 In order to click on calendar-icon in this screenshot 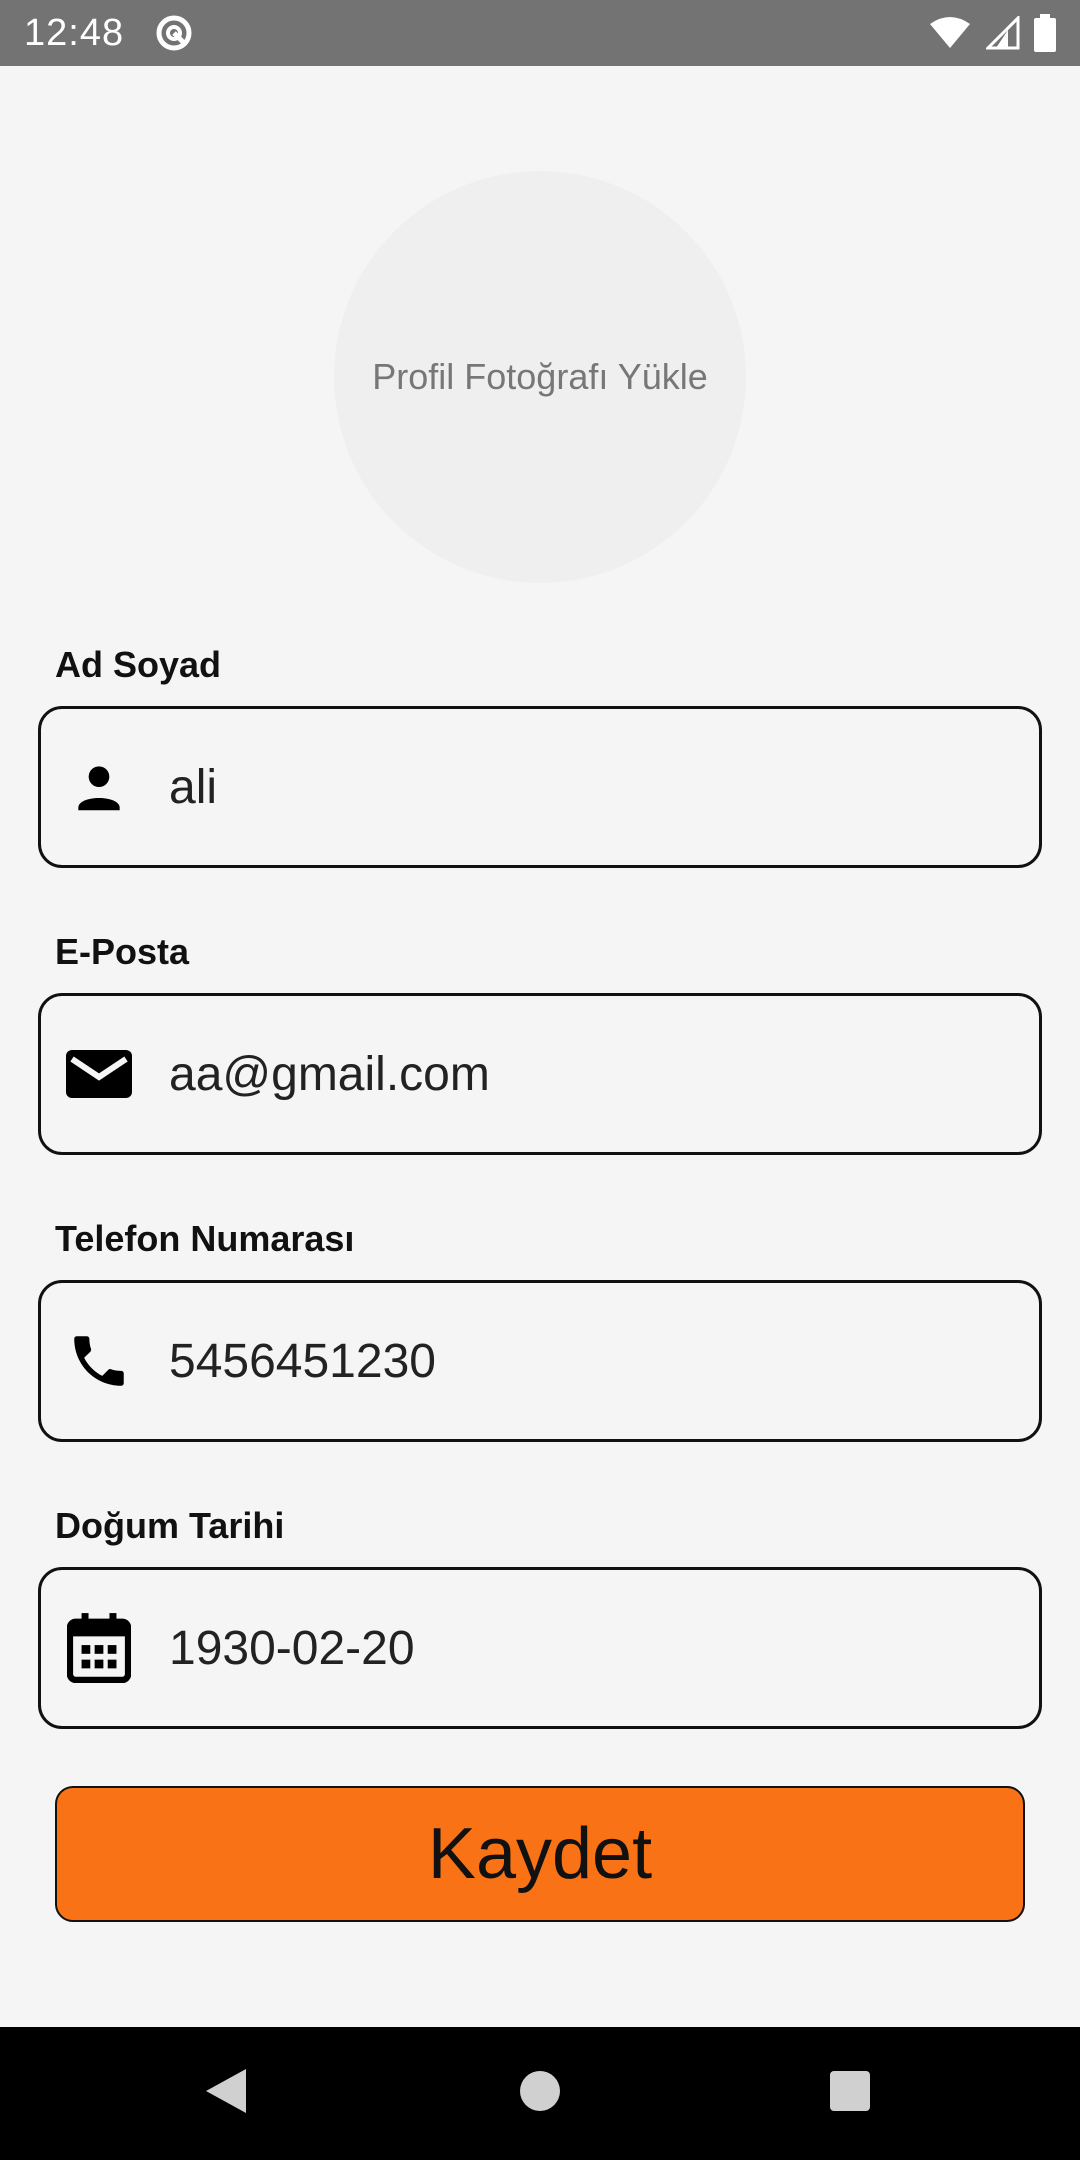, I will do `click(99, 1648)`.